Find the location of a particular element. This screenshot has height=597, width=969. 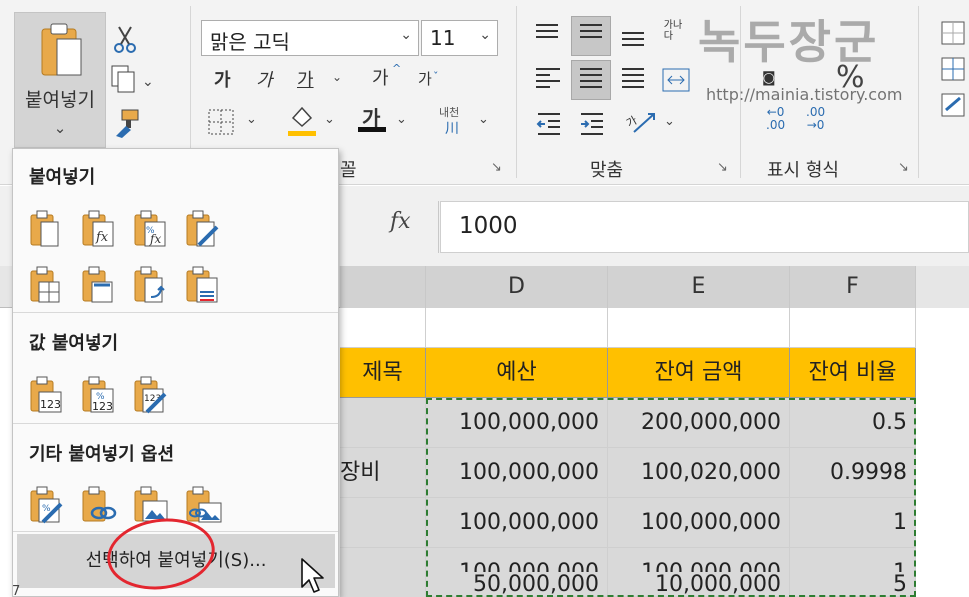

table-cell: 100,020,000 is located at coordinates (699, 473).